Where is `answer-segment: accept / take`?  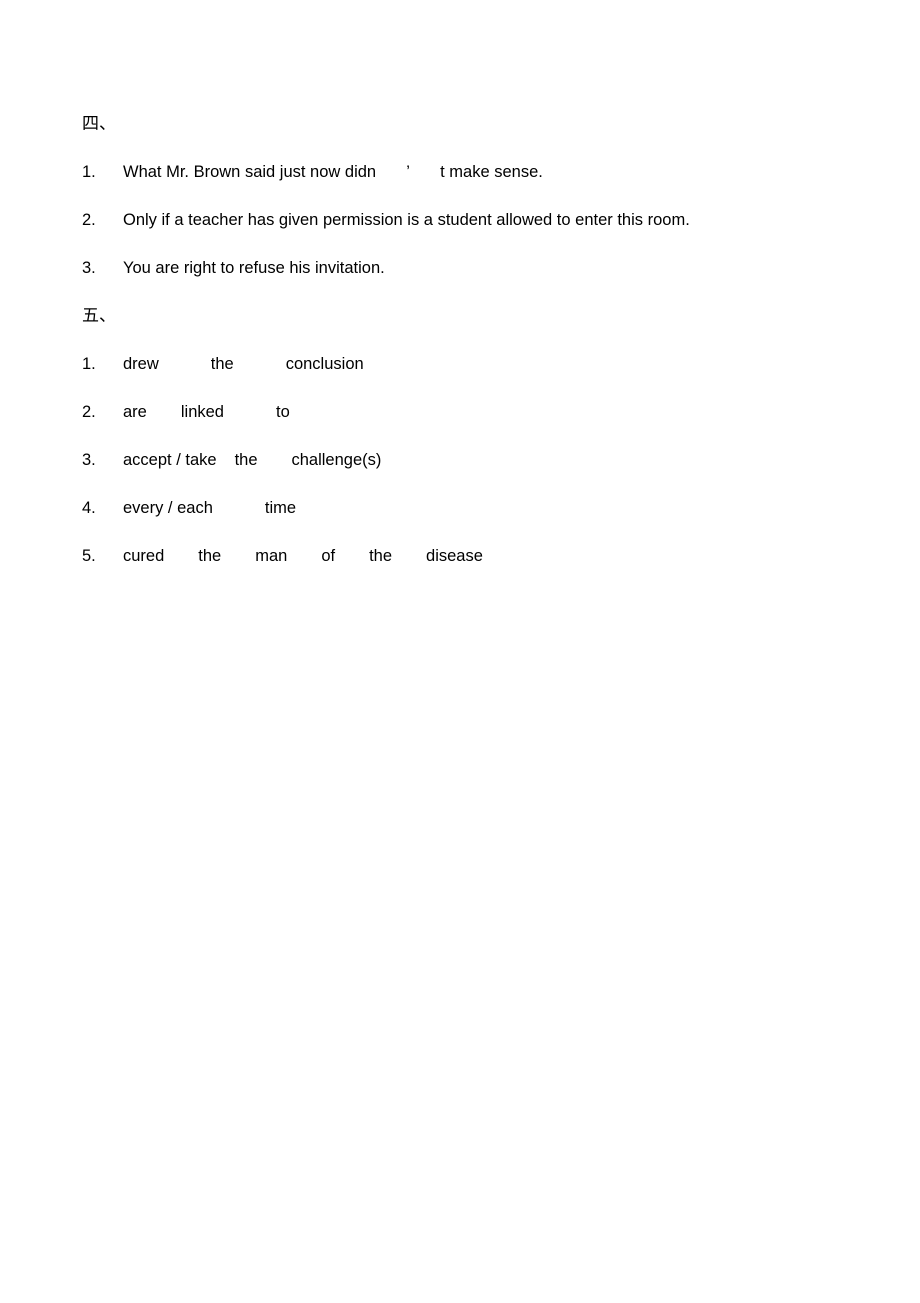 answer-segment: accept / take is located at coordinates (170, 460).